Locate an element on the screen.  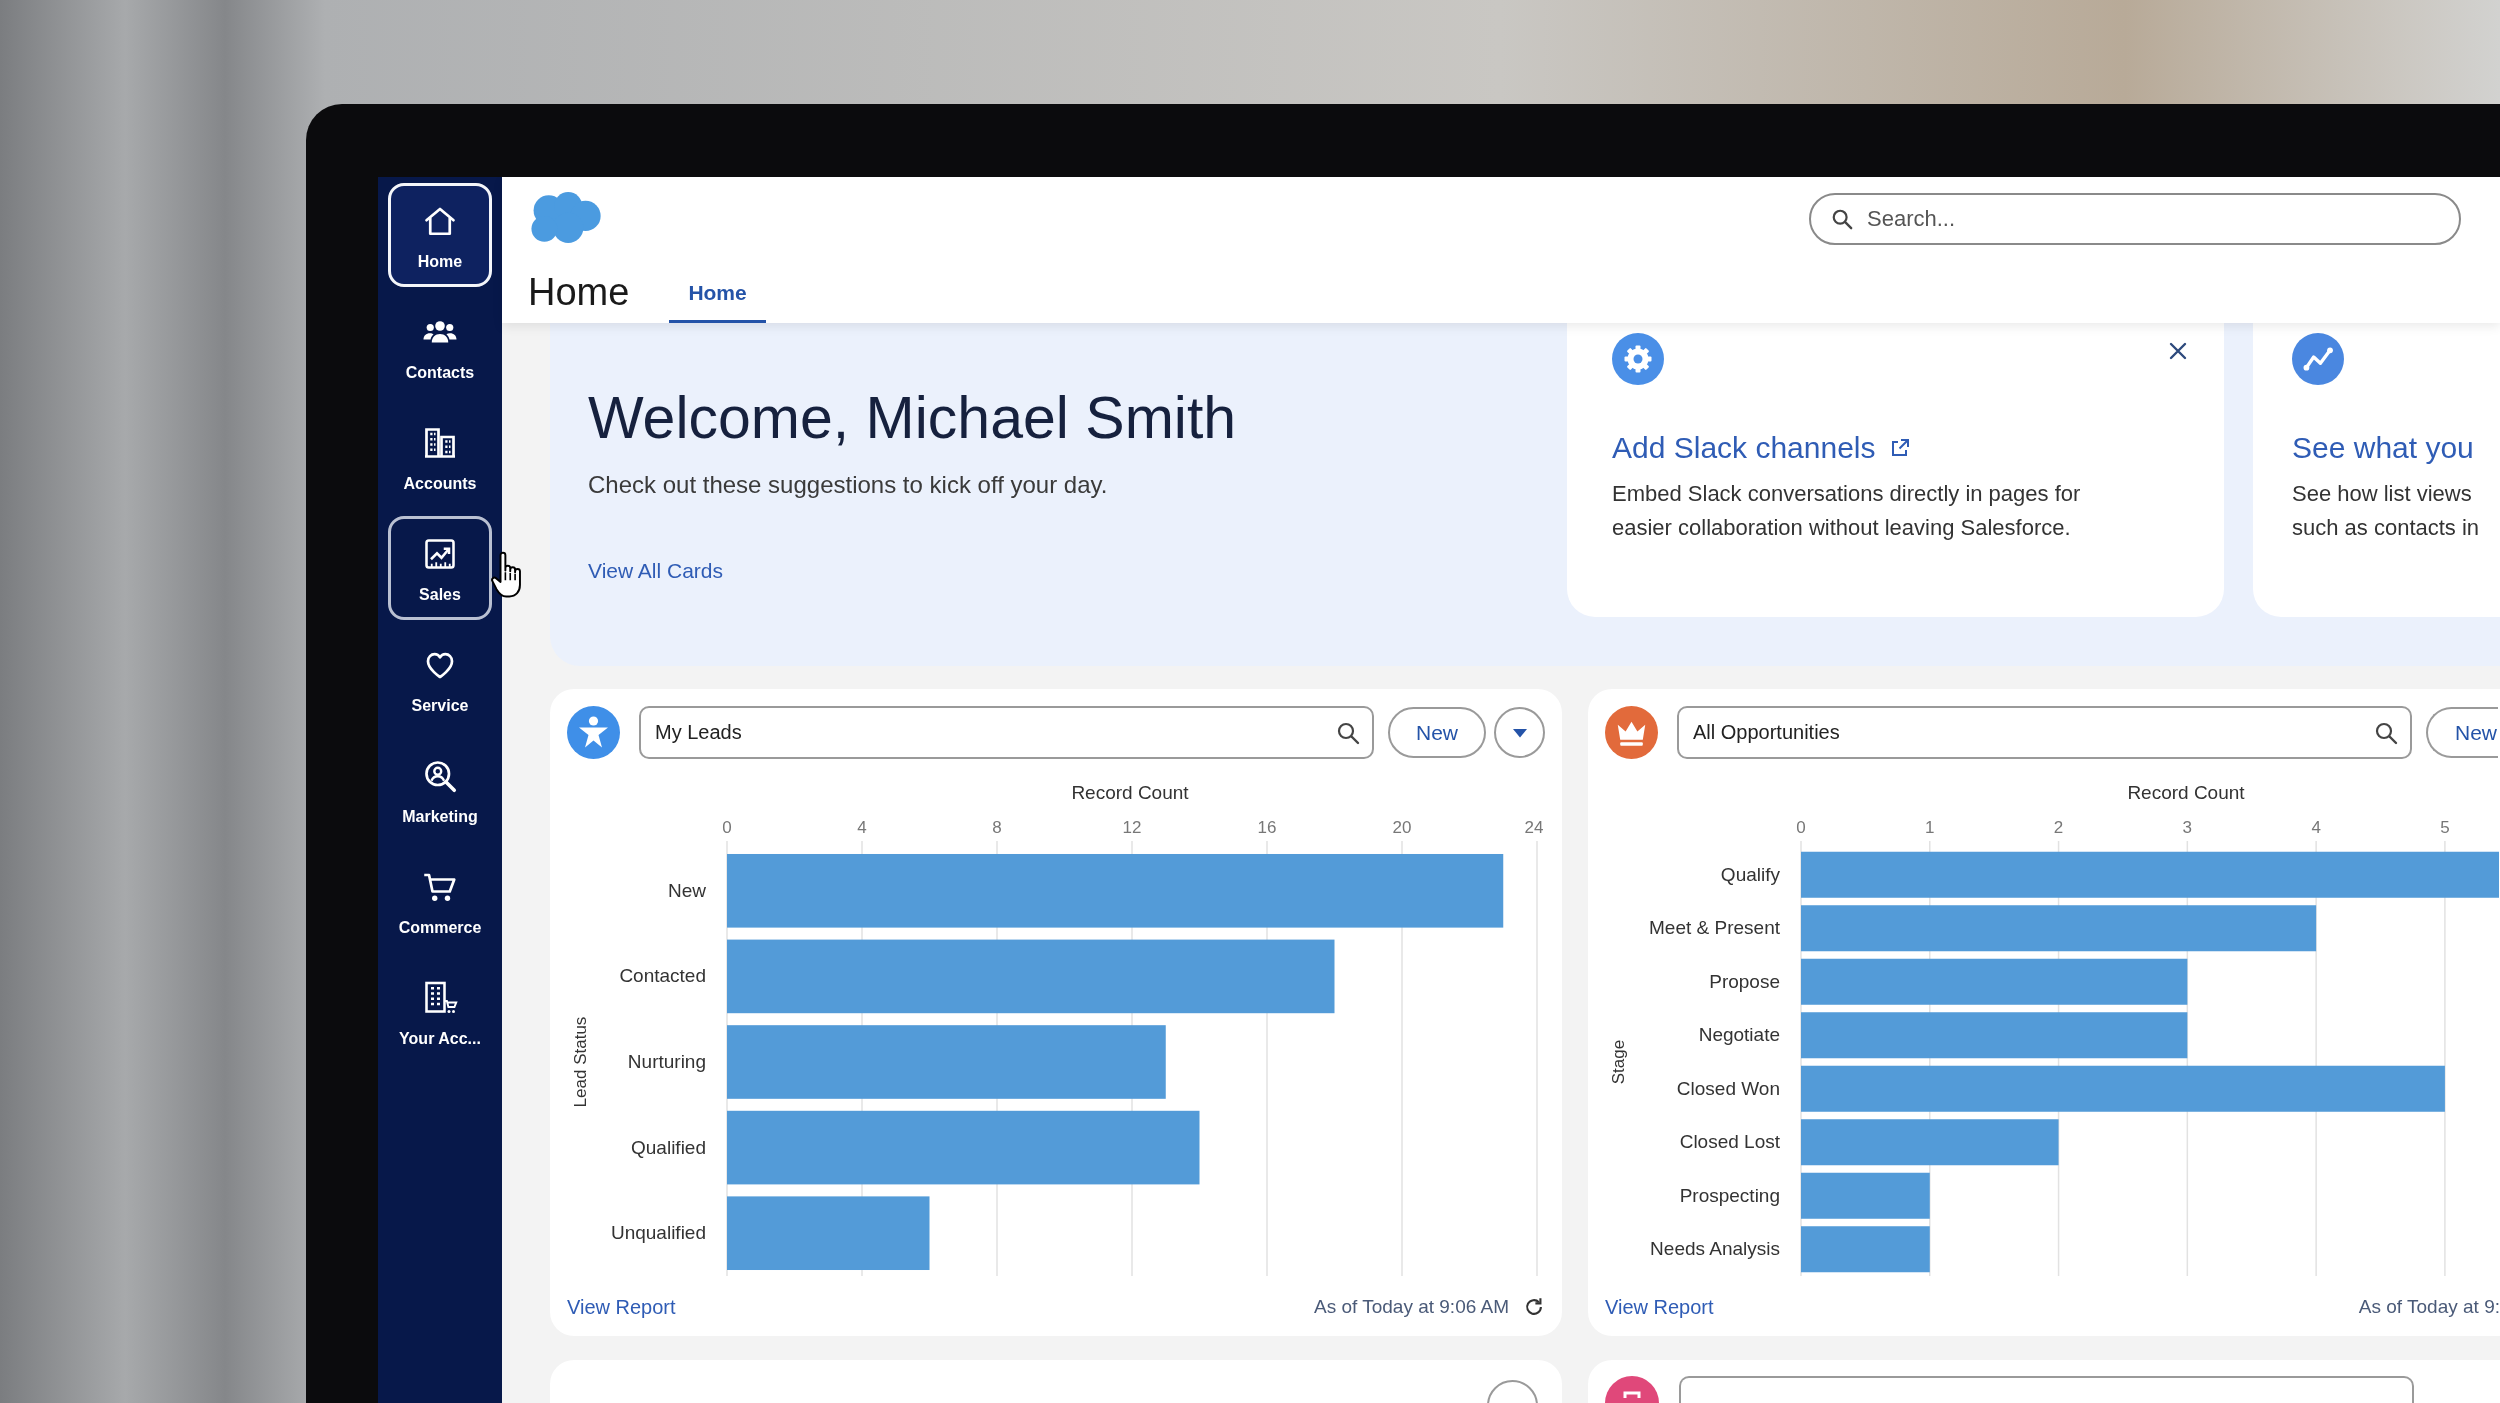
sidebar-item: Contacts is located at coordinates (440, 346).